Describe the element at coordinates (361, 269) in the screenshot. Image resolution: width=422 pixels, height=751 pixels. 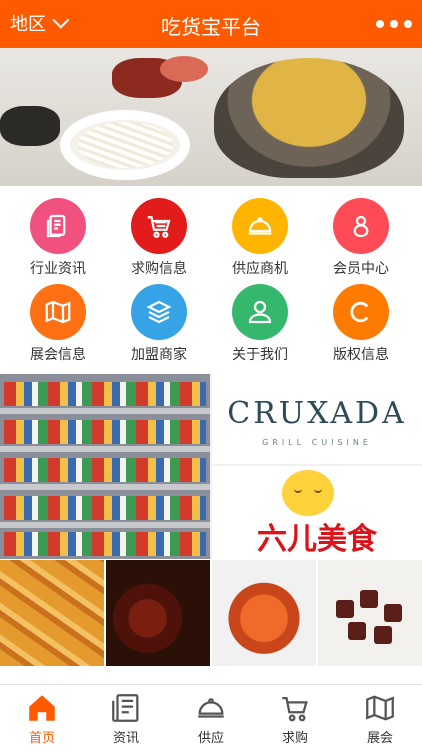
I see `grid-item-label: 会员中心` at that location.